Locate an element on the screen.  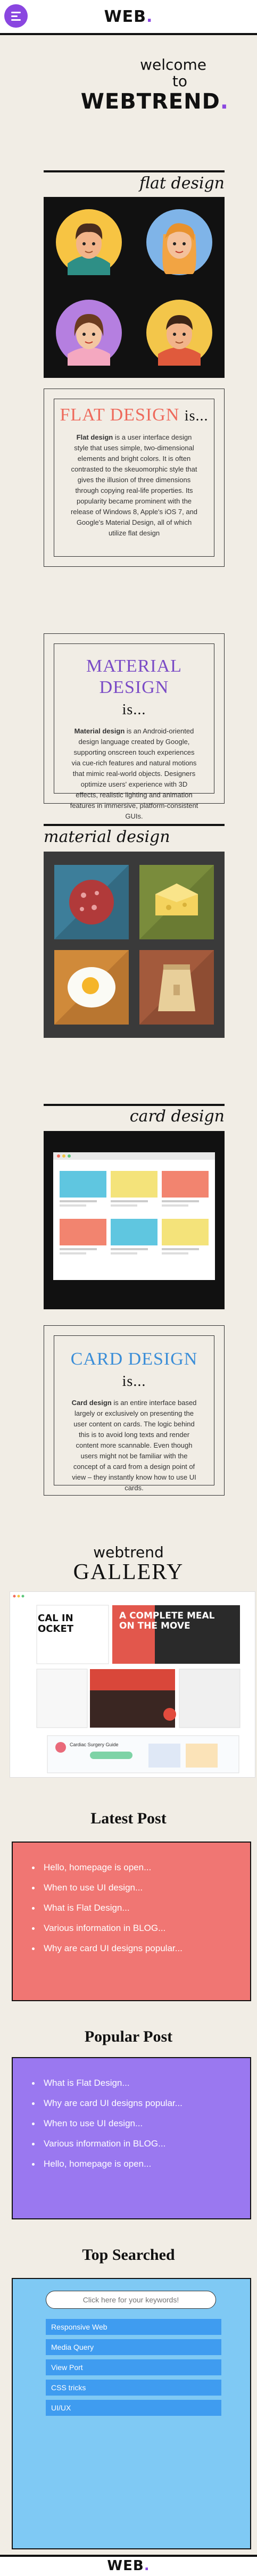
popular-post-title: Popular Post is located at coordinates (128, 2037).